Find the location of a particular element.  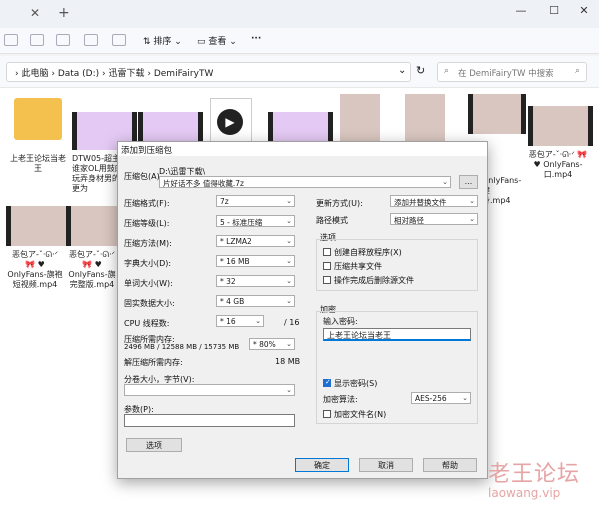

mem-percent-select: * 80% ⌄ is located at coordinates (272, 344).